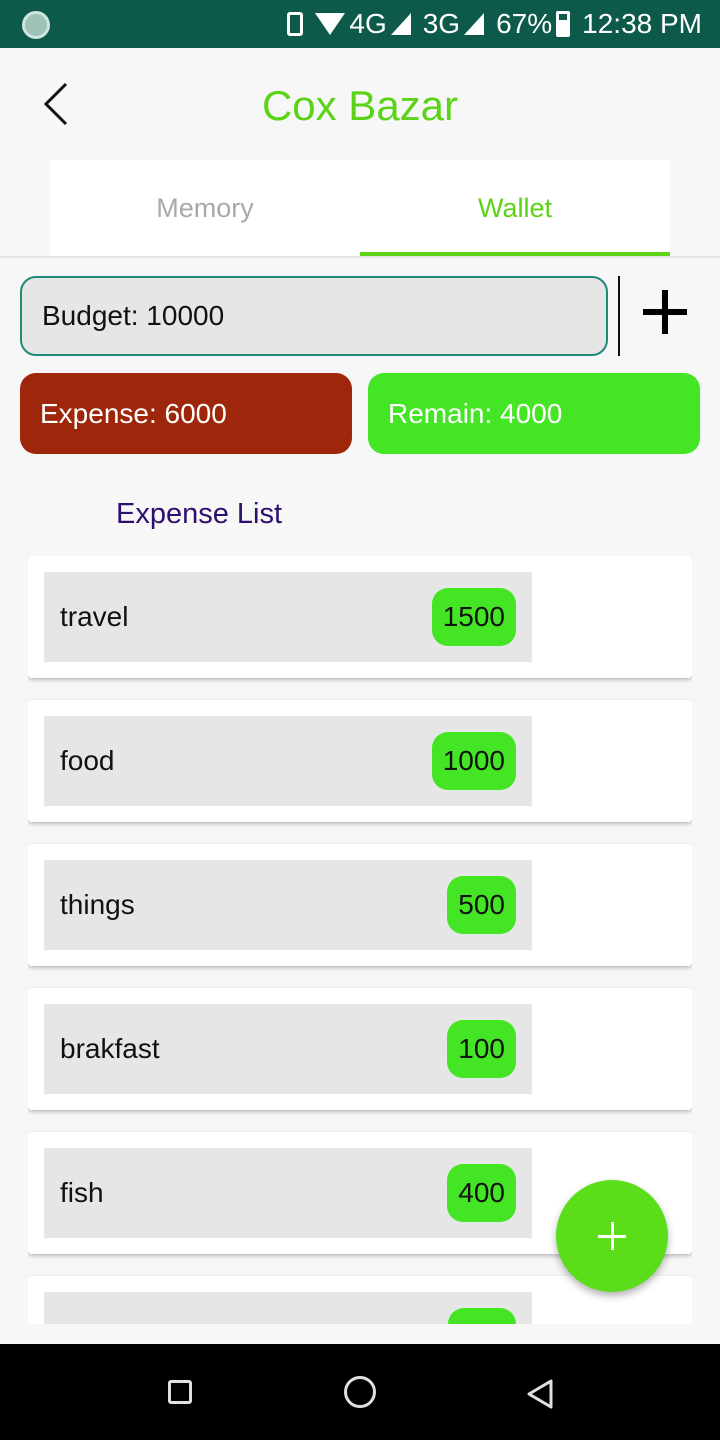 The width and height of the screenshot is (720, 1440). I want to click on wifi-icon, so click(330, 24).